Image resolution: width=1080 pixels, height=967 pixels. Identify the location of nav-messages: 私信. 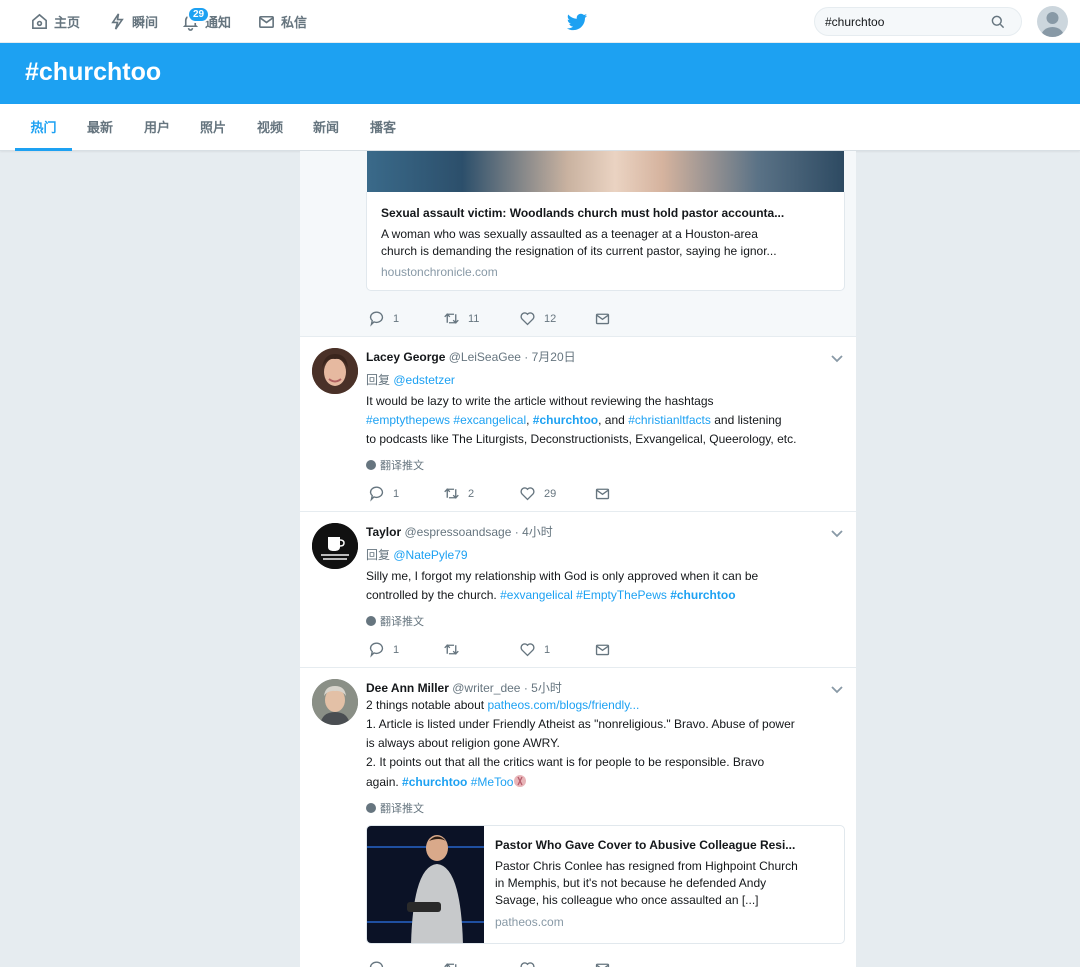
(282, 21).